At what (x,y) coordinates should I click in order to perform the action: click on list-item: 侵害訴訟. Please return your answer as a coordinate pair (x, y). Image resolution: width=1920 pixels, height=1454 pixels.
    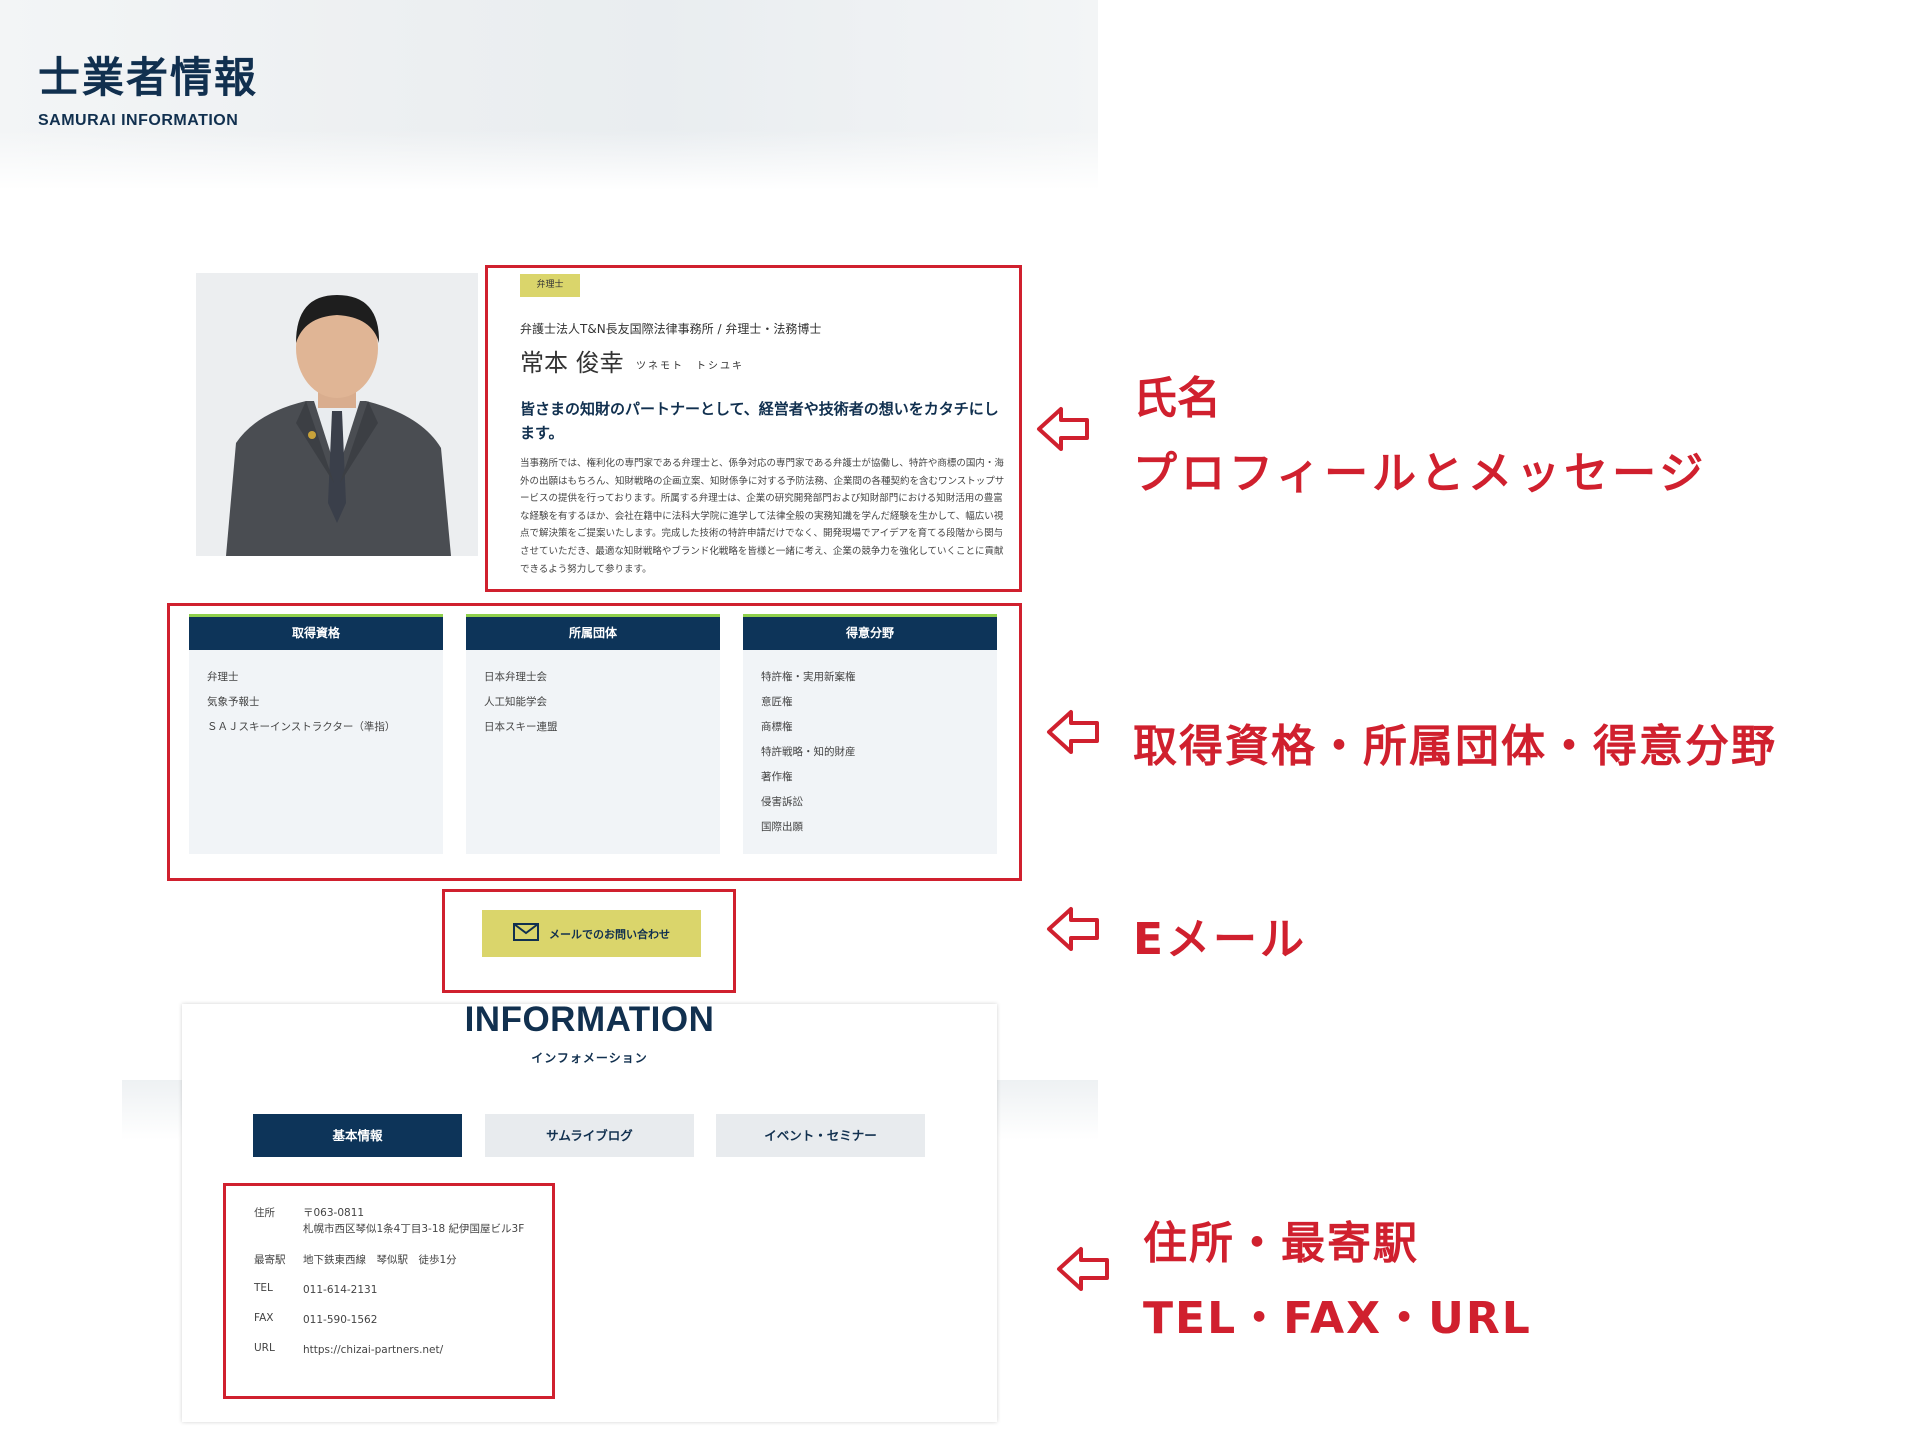
    Looking at the image, I should click on (782, 802).